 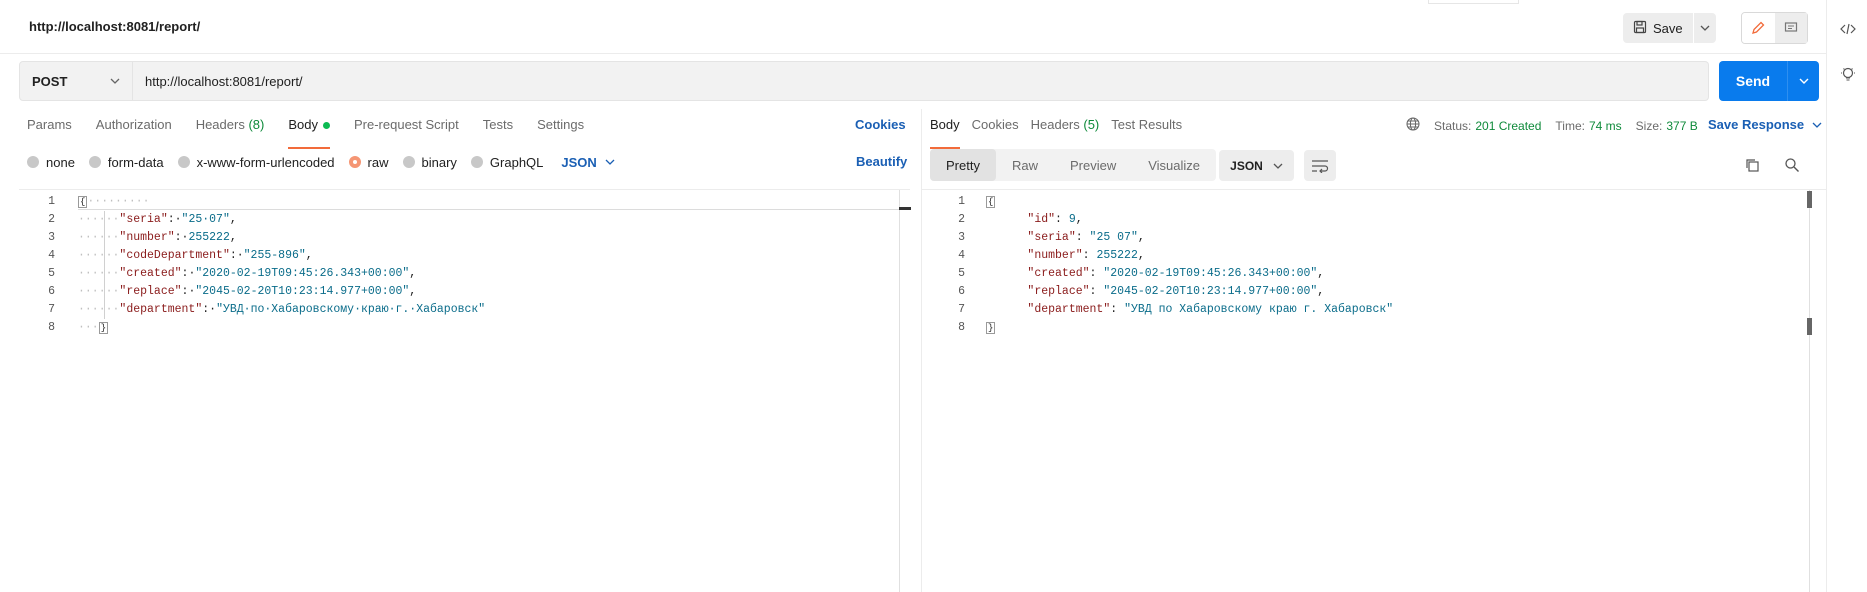 What do you see at coordinates (51, 201) in the screenshot?
I see `line-number: 1` at bounding box center [51, 201].